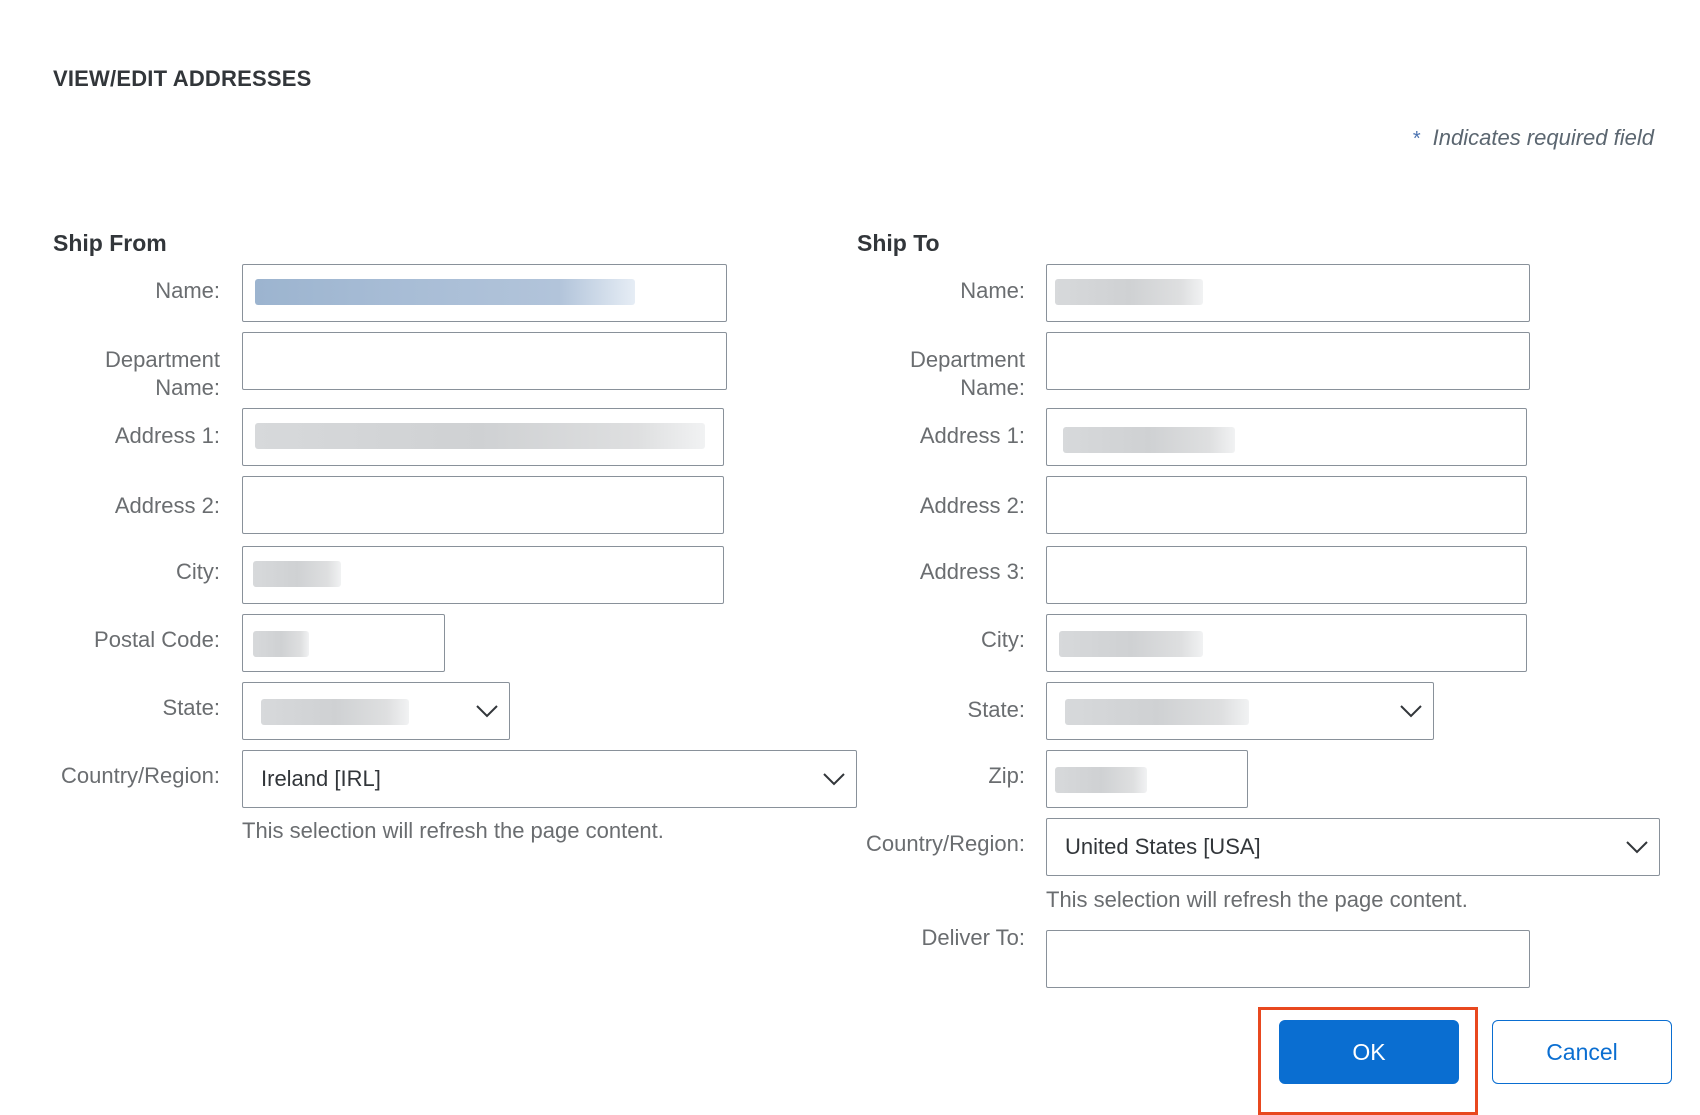 This screenshot has width=1700, height=1115. I want to click on ship-to-state-label: State:, so click(996, 709).